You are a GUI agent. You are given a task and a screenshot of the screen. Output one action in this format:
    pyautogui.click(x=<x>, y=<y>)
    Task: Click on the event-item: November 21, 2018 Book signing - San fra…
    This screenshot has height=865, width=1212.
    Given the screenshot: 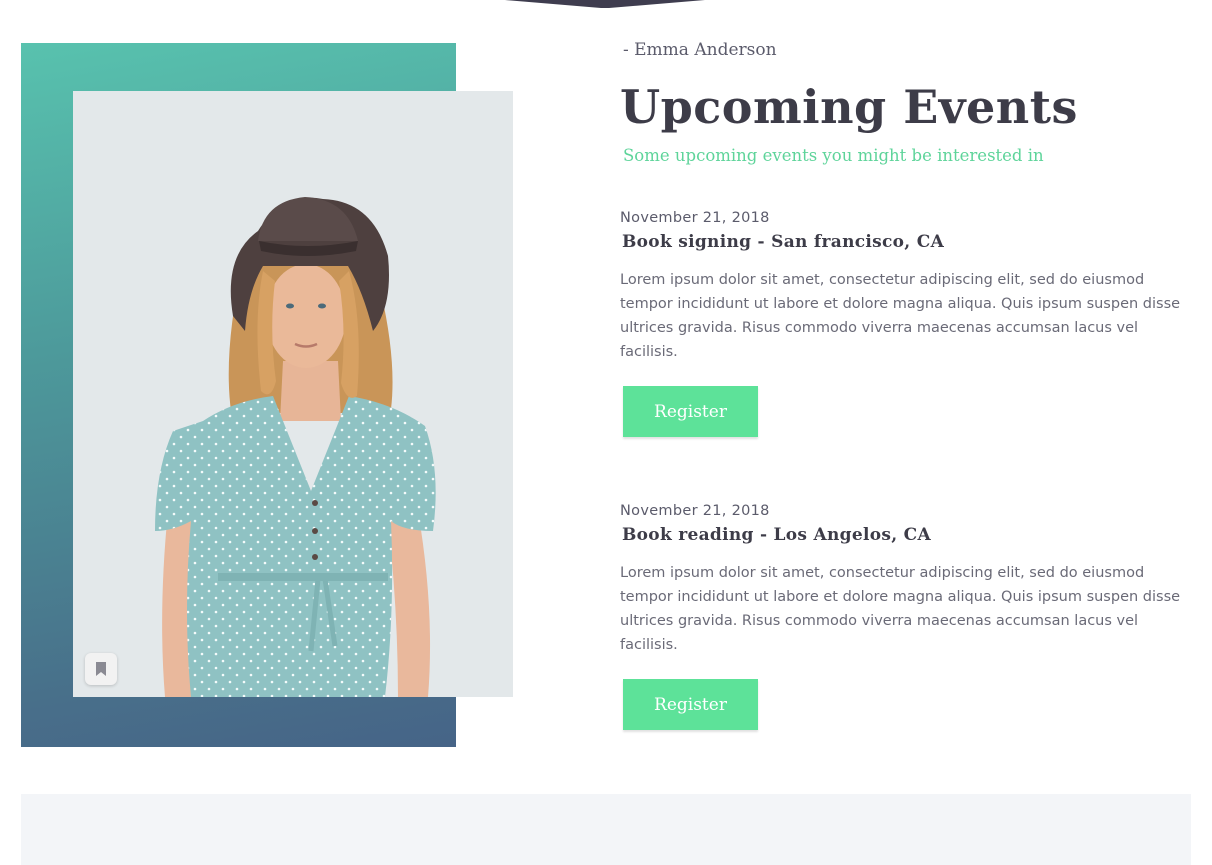 What is the action you would take?
    pyautogui.click(x=905, y=323)
    